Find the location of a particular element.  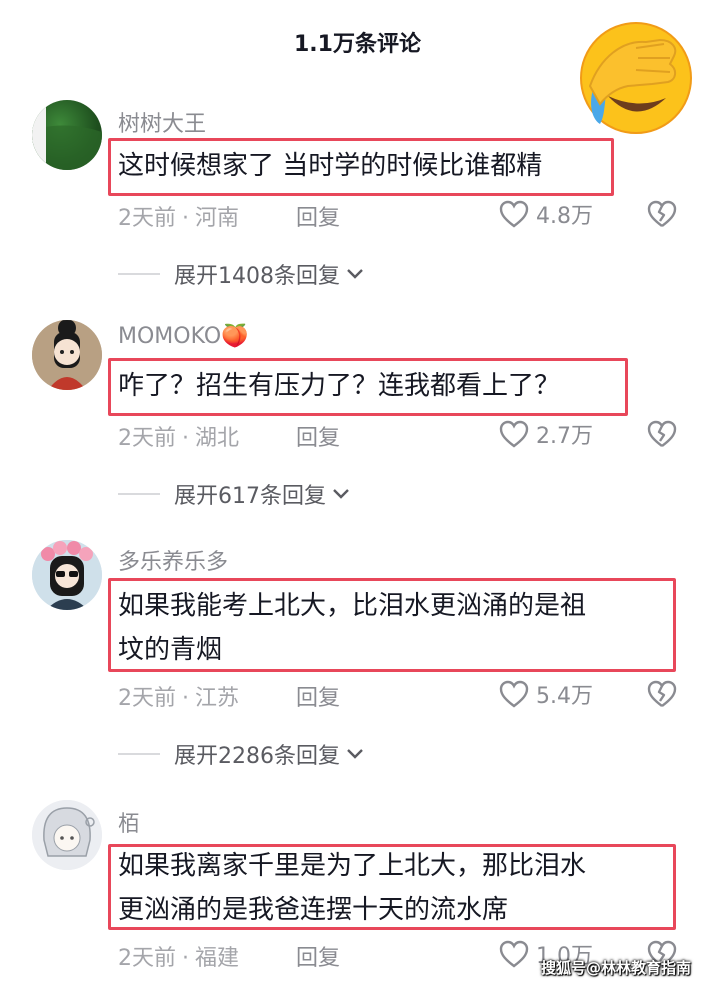

comment-text: 这时候想家了 当时学的时候比谁都精 is located at coordinates (330, 166).